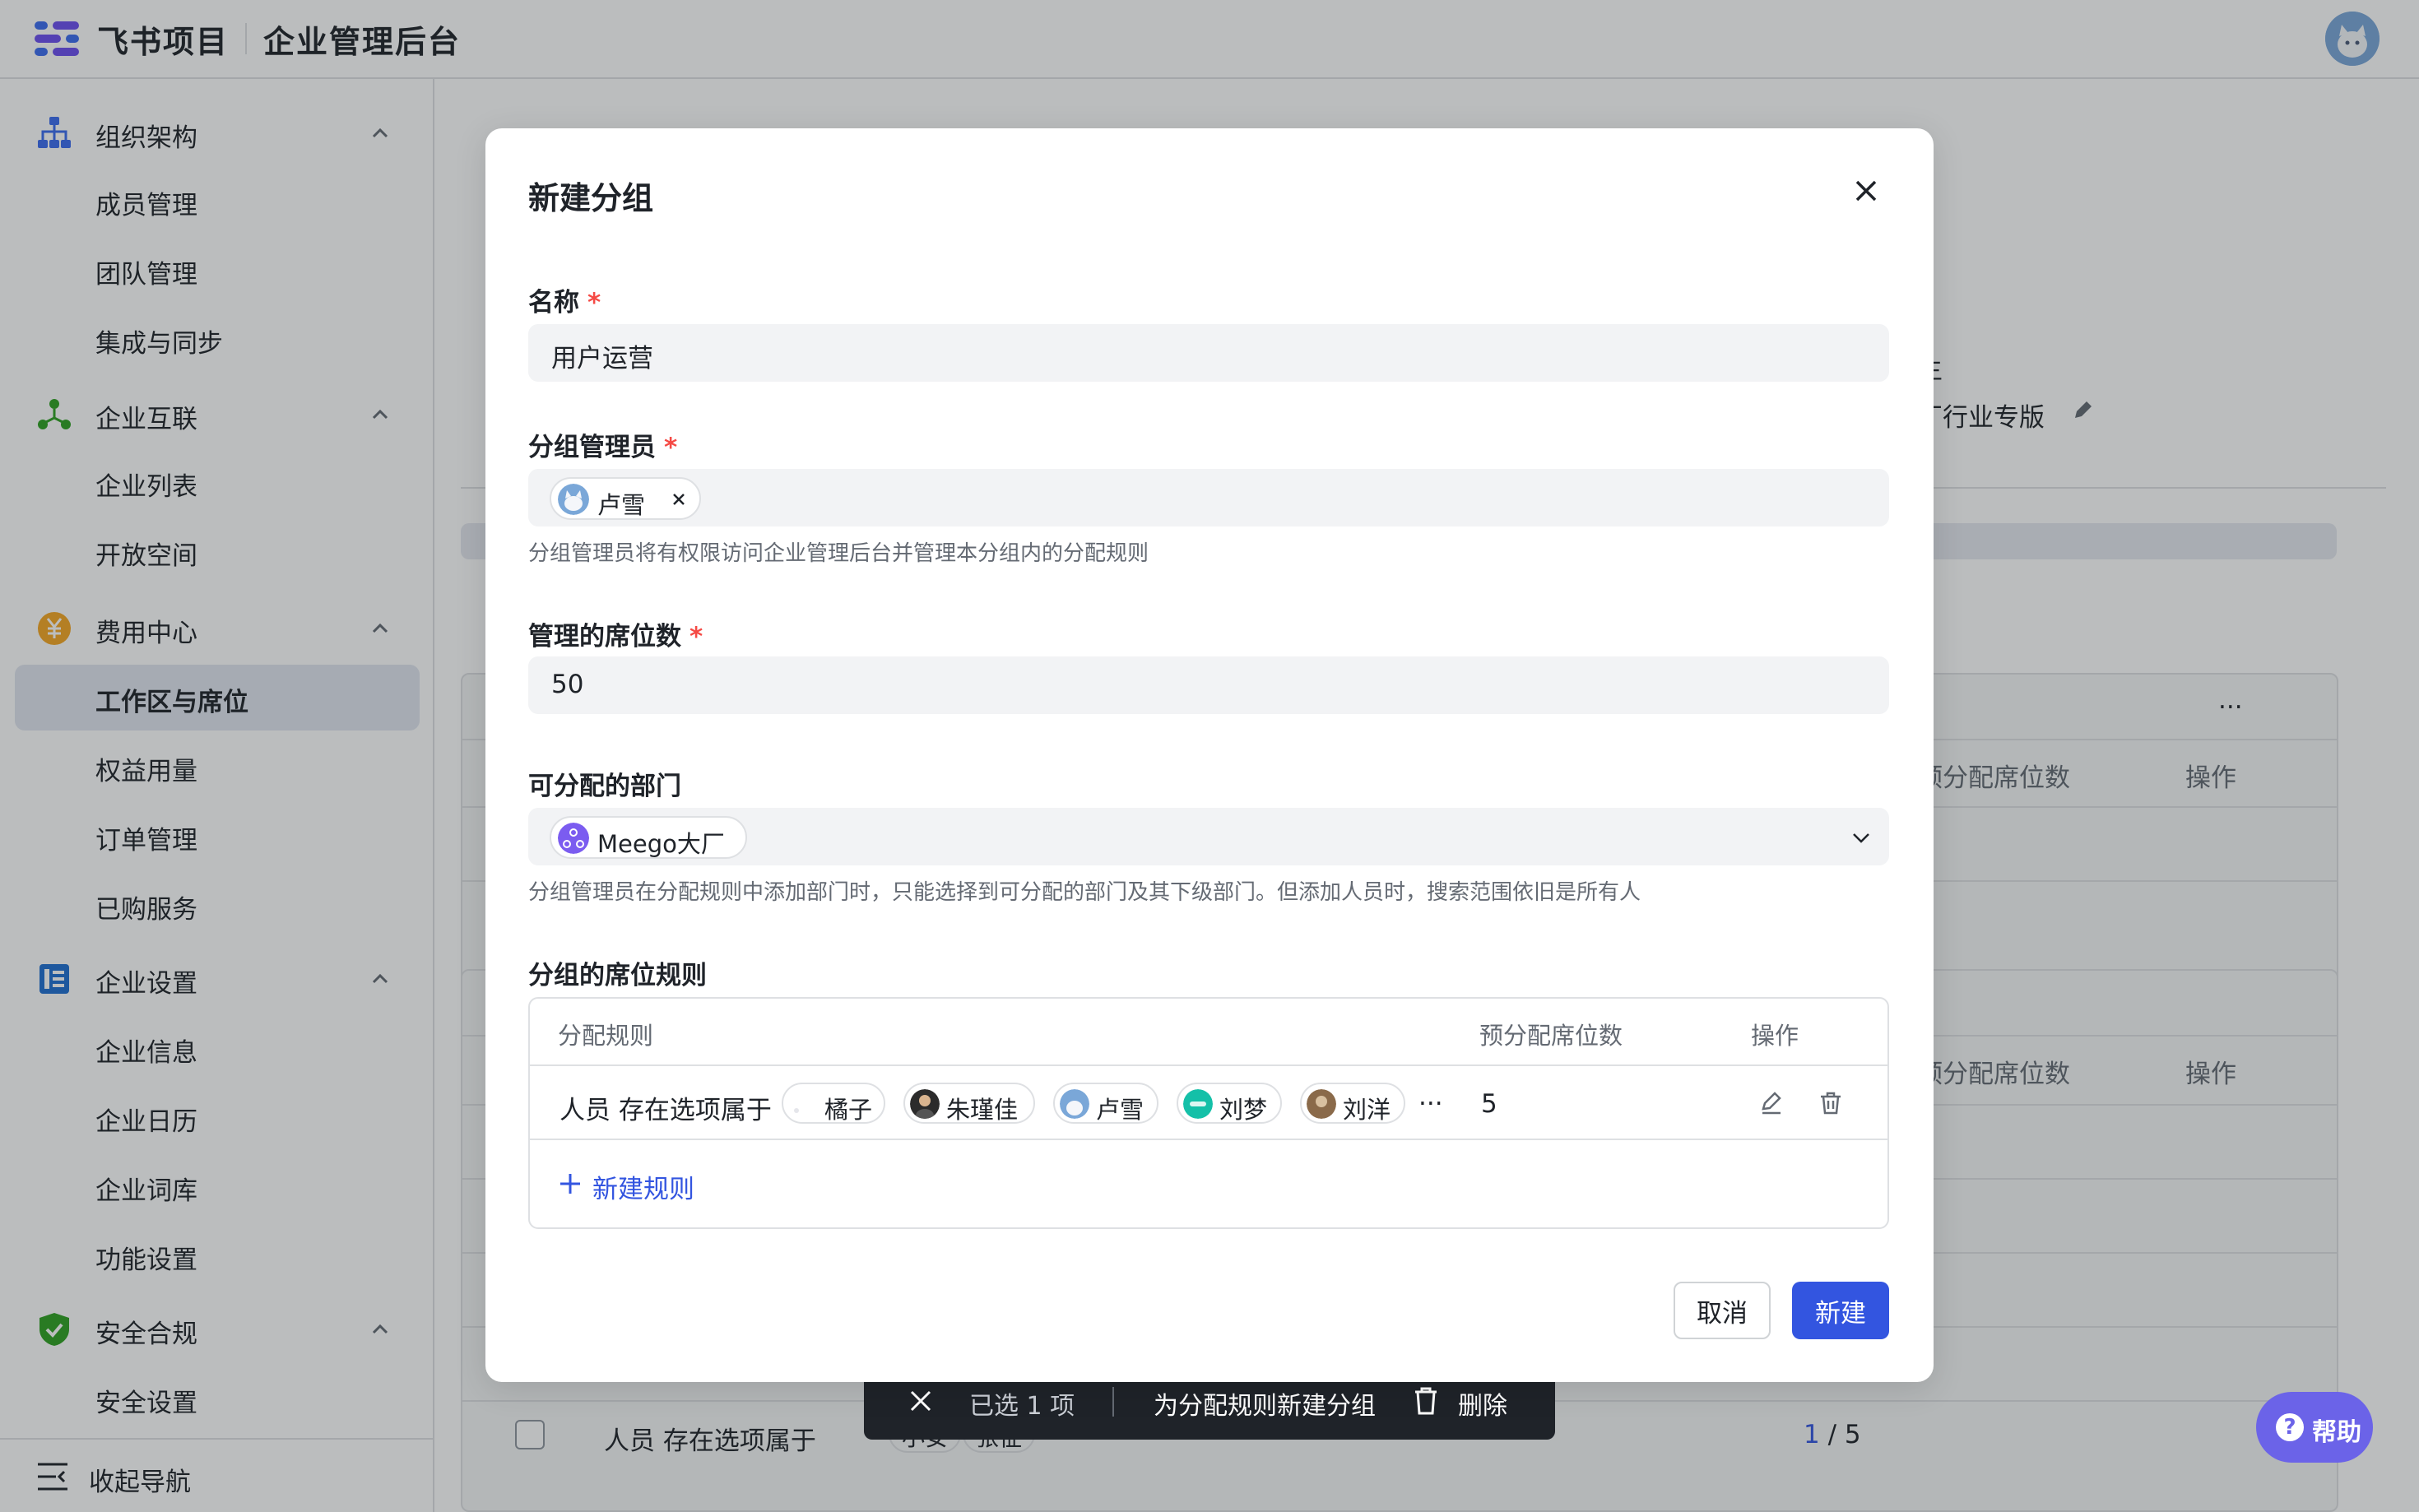  What do you see at coordinates (604, 786) in the screenshot?
I see `dept-label: 可分配的部门` at bounding box center [604, 786].